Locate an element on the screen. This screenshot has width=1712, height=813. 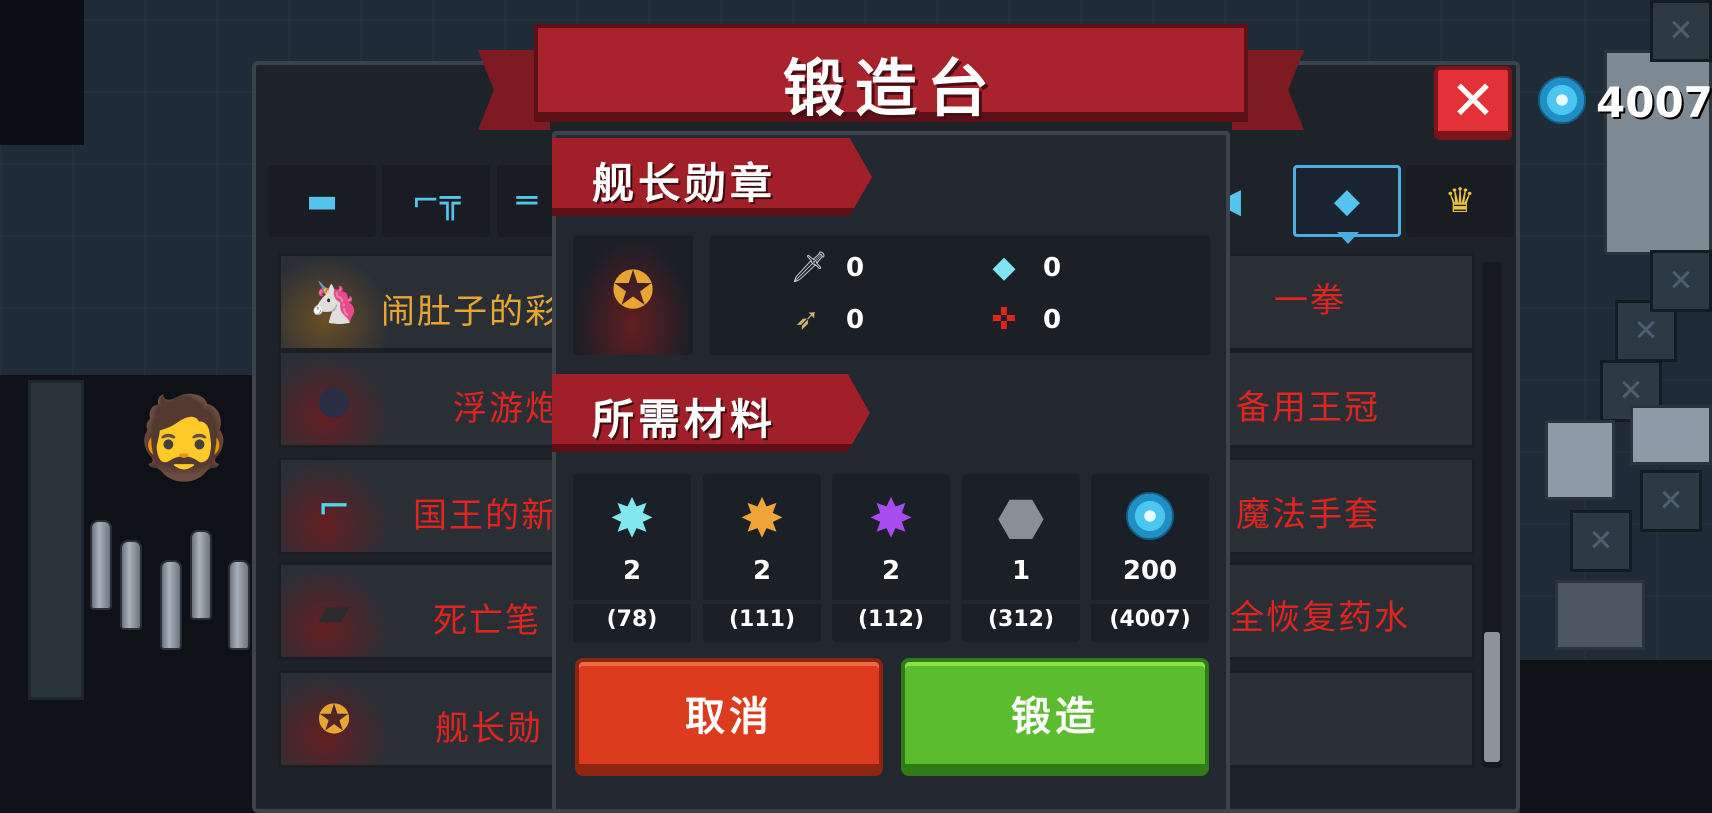
forge-button: 锻造 is located at coordinates (1055, 717).